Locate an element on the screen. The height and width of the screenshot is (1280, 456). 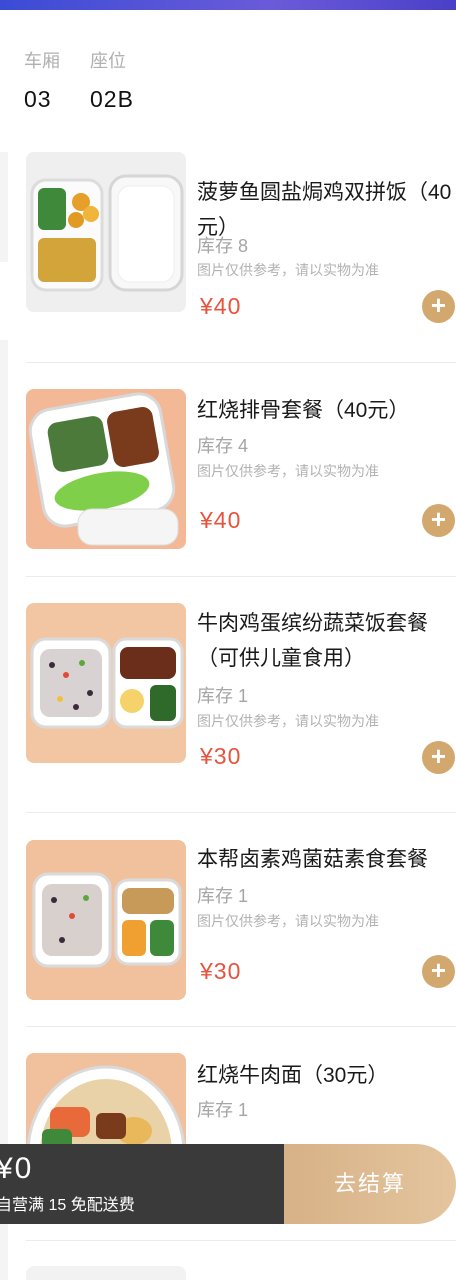
item-name: 本帮卤素鸡菌菇素食套餐 is located at coordinates (312, 859).